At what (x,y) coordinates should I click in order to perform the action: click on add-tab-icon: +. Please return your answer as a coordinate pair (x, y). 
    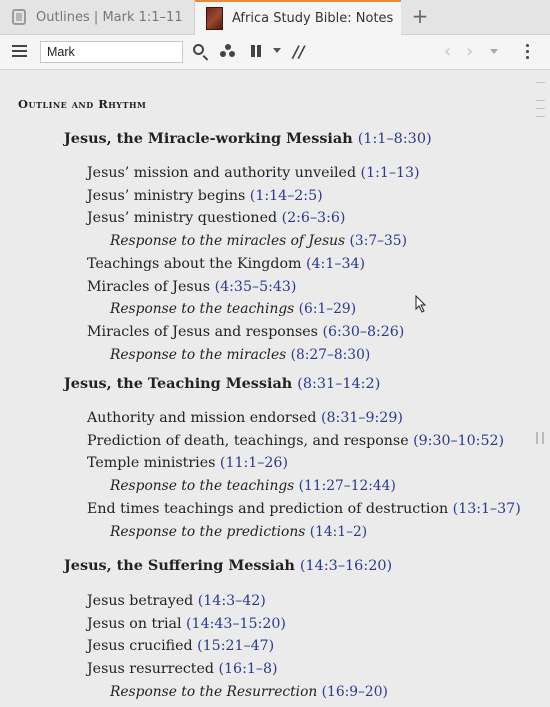
    Looking at the image, I should click on (420, 16).